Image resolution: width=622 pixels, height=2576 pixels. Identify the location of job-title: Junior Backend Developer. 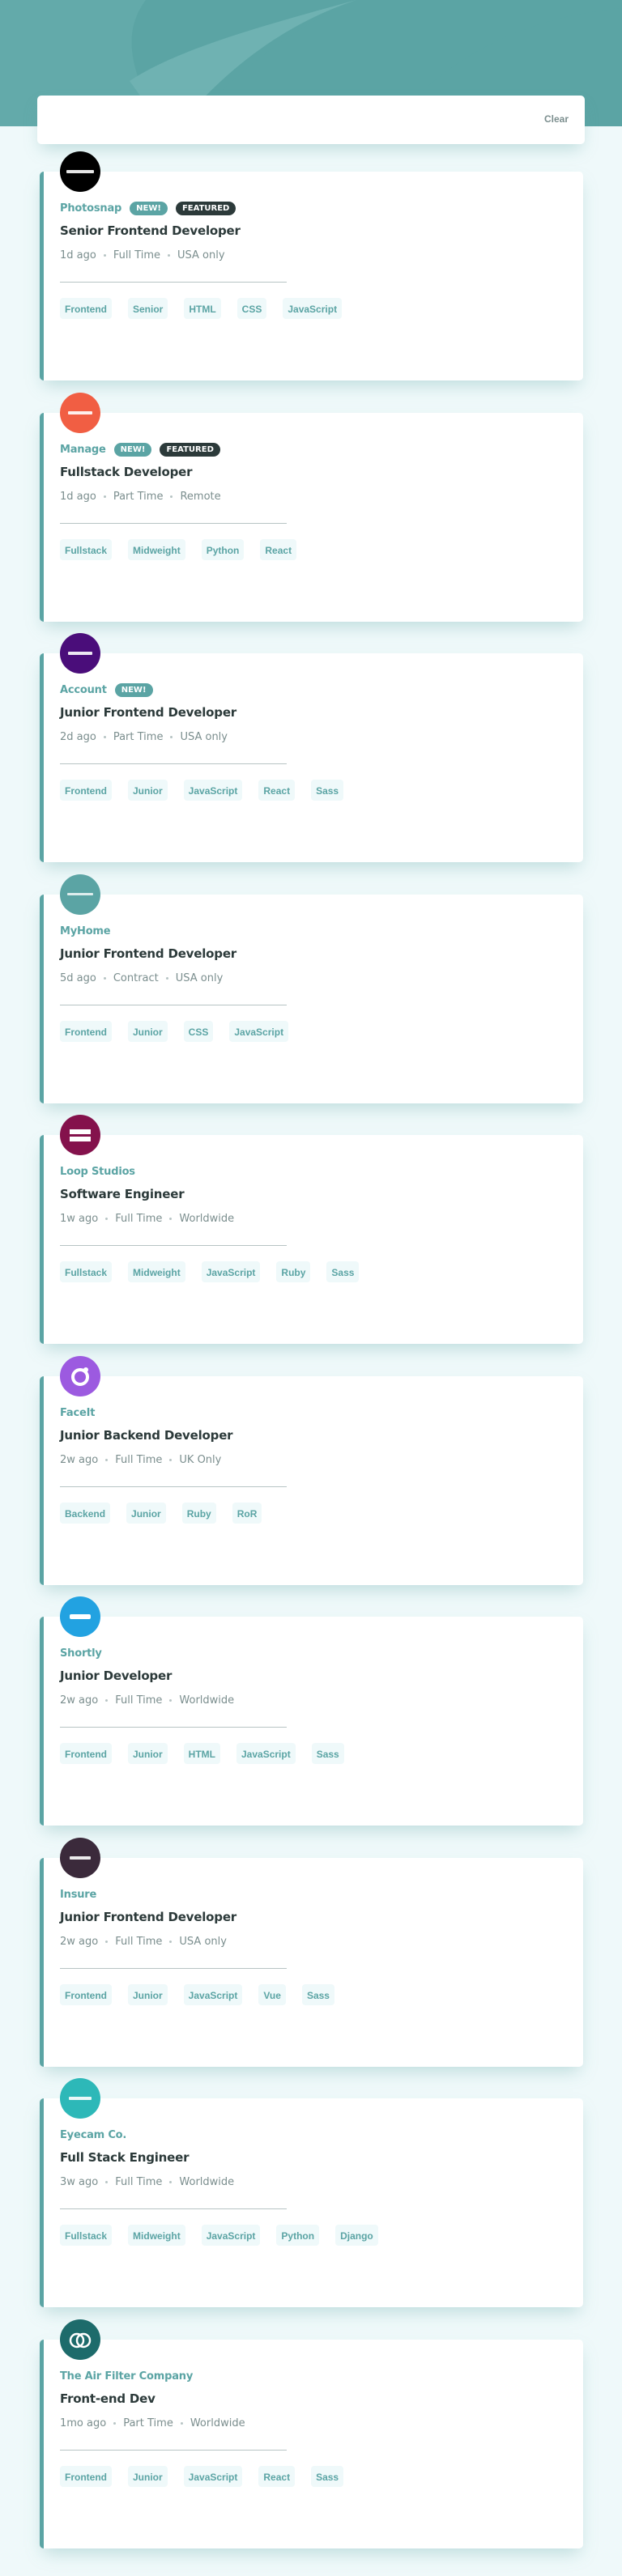
(147, 1435).